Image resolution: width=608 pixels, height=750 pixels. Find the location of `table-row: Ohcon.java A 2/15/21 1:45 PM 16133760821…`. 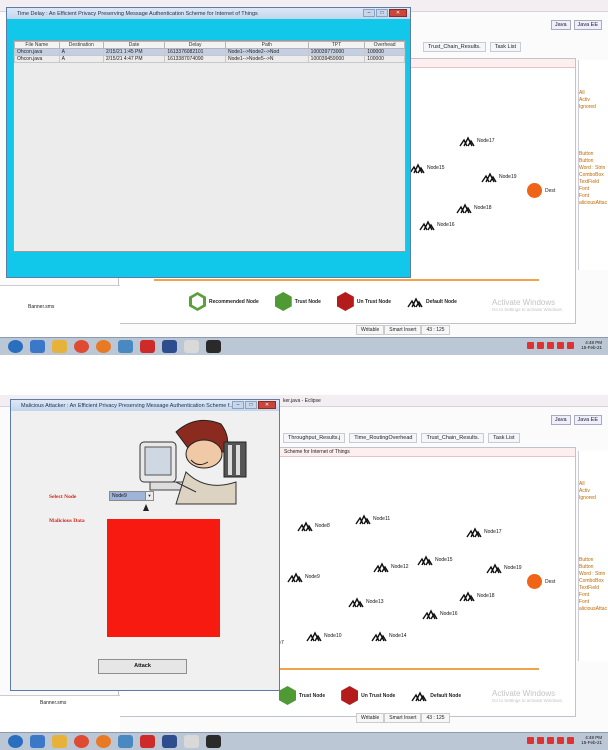

table-row: Ohcon.java A 2/15/21 1:45 PM 16133760821… is located at coordinates (209, 52).